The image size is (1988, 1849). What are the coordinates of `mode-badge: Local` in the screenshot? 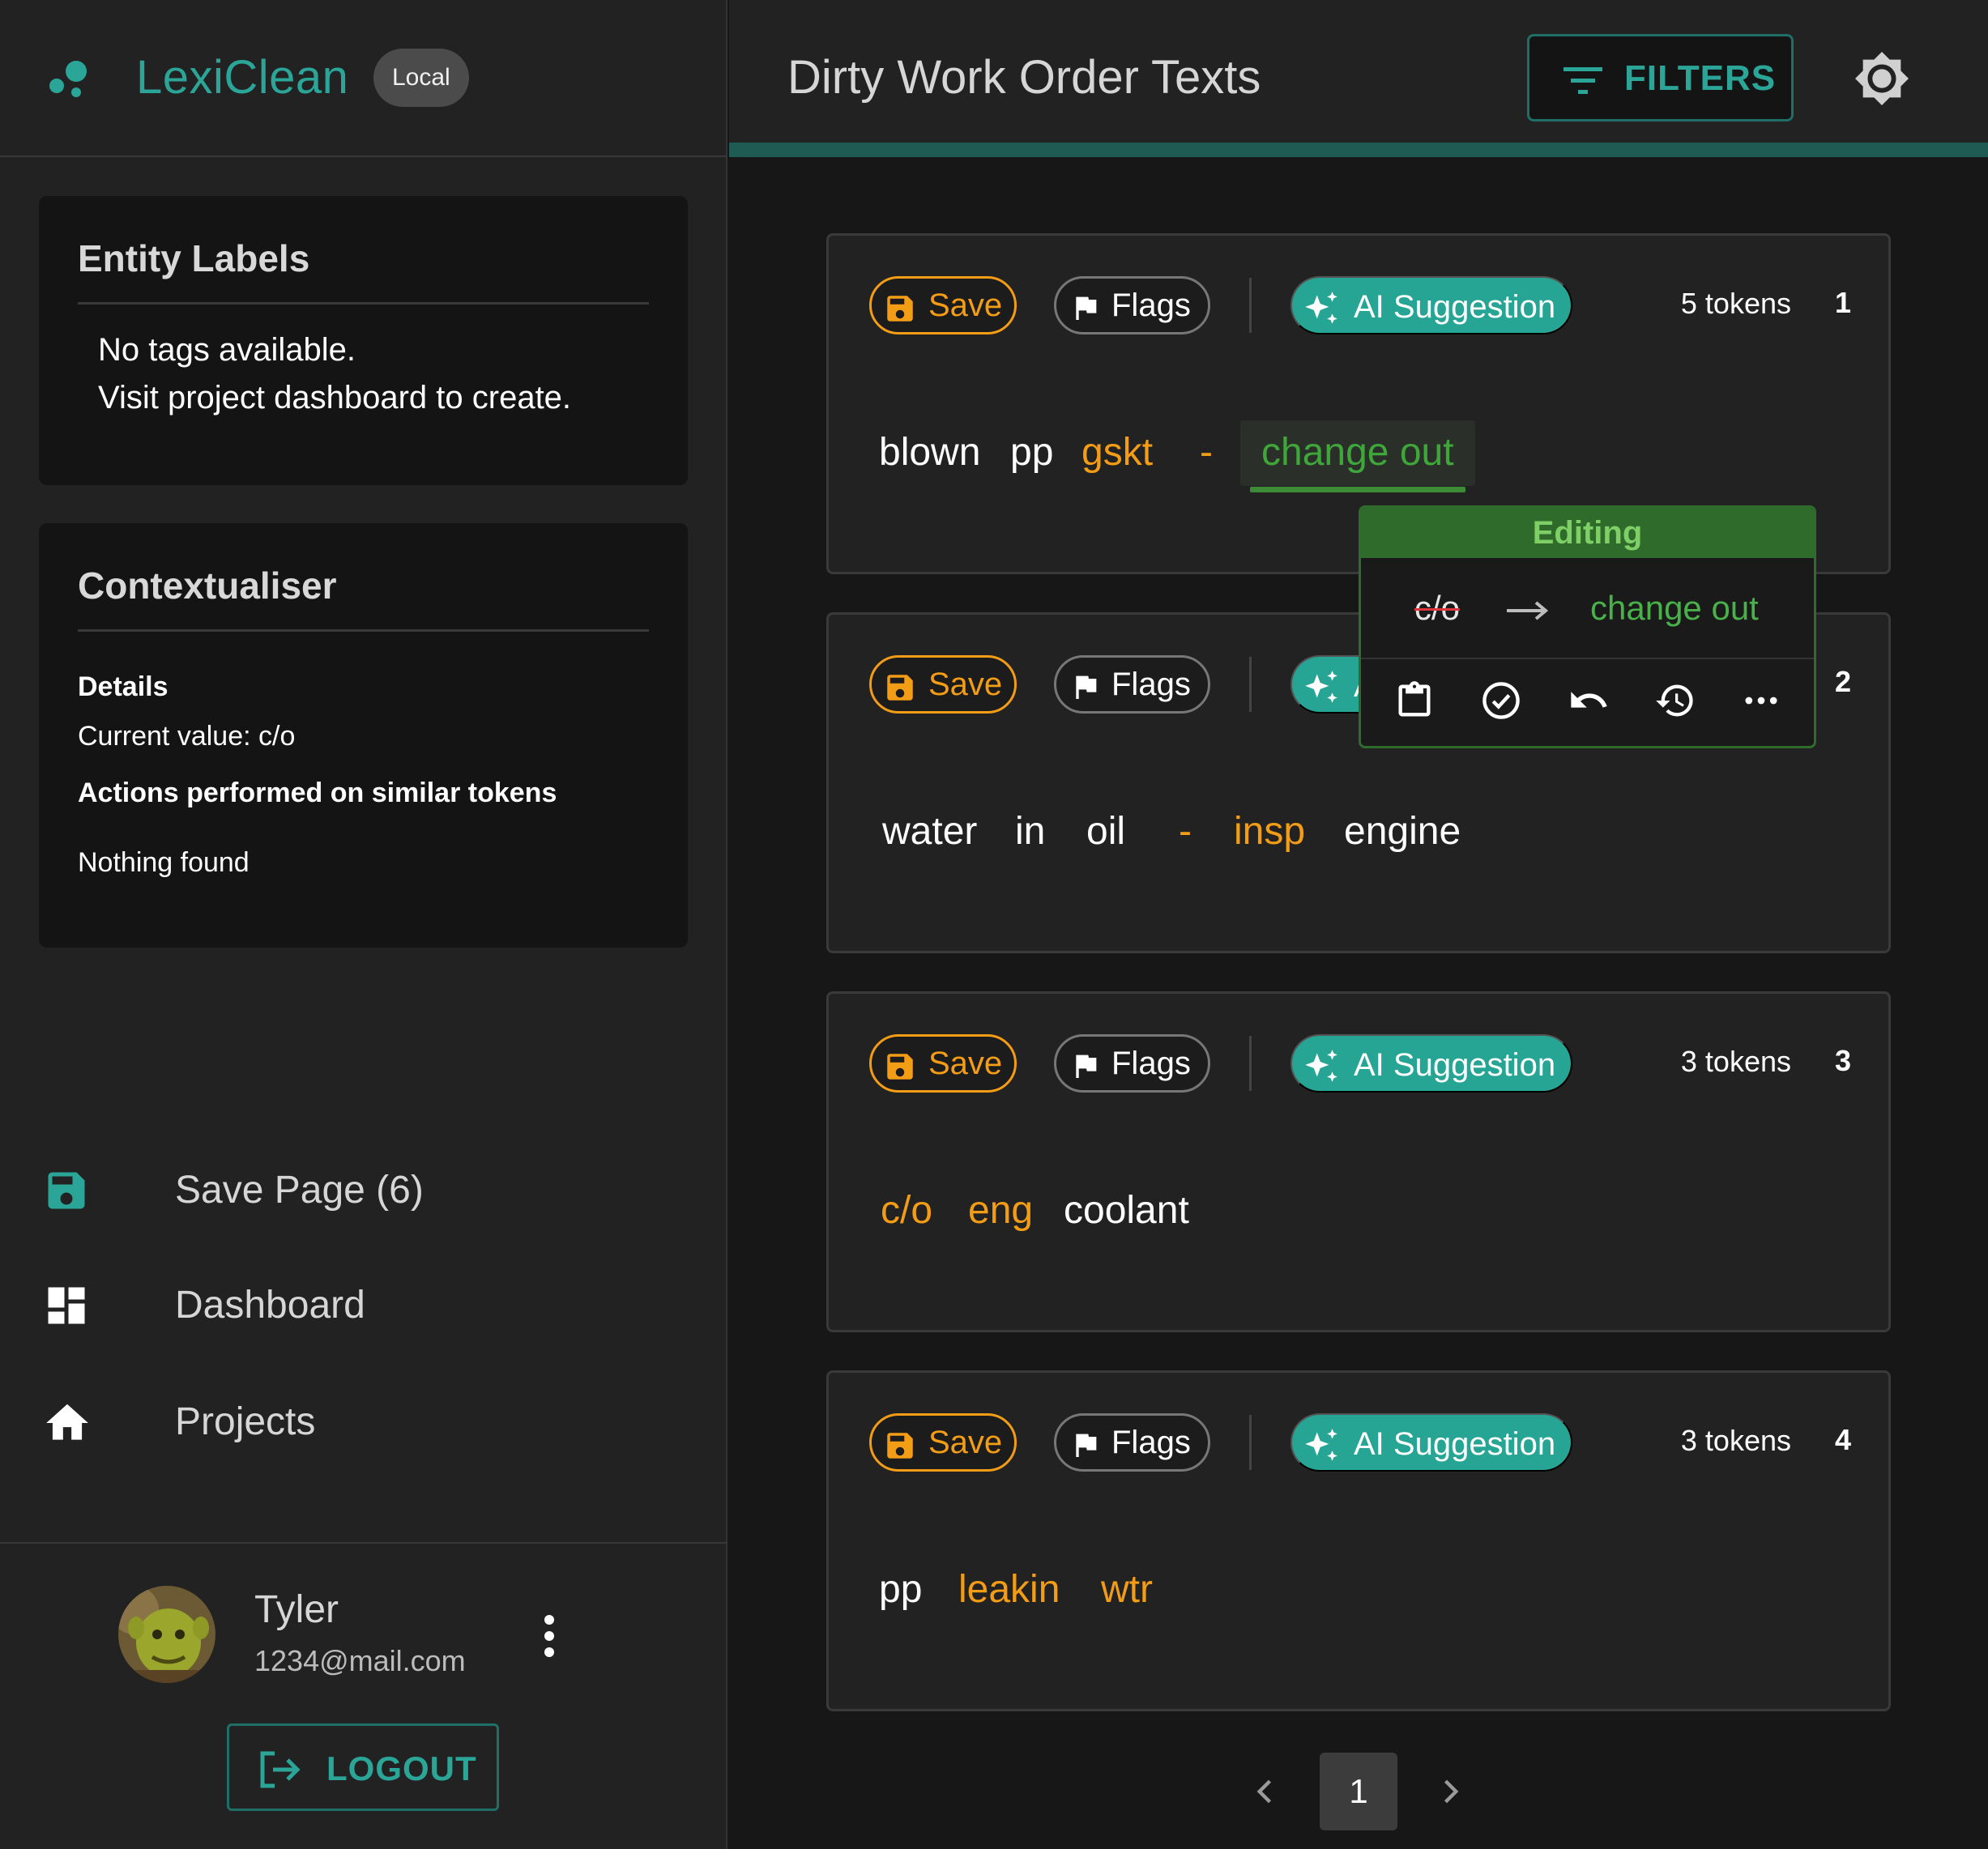 It's located at (421, 78).